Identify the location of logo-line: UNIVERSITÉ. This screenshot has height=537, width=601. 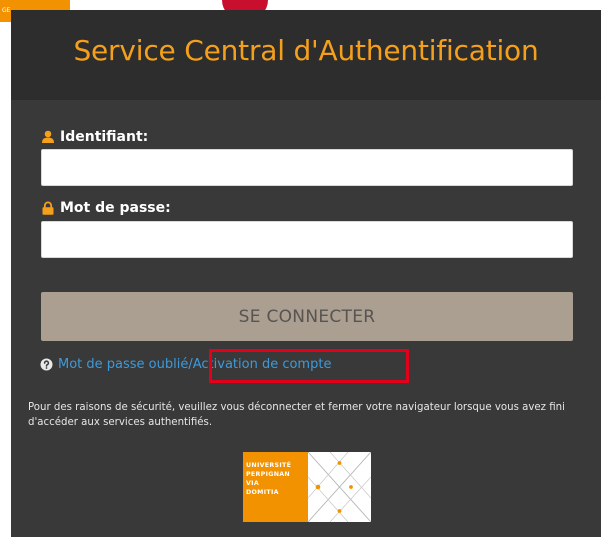
(269, 465).